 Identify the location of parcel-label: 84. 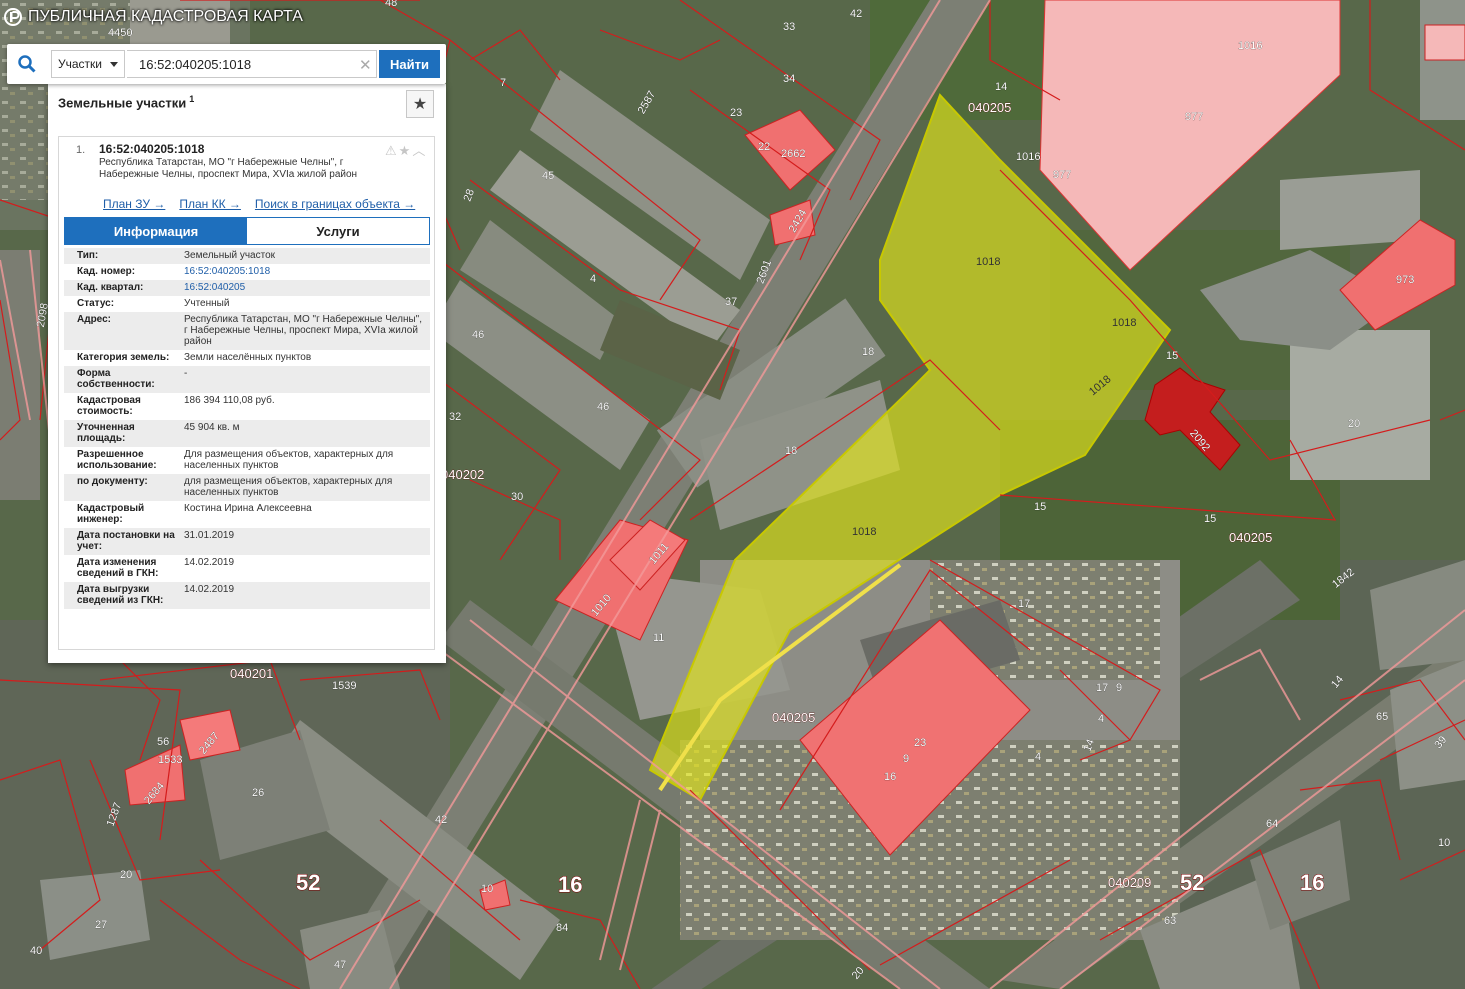
(562, 928).